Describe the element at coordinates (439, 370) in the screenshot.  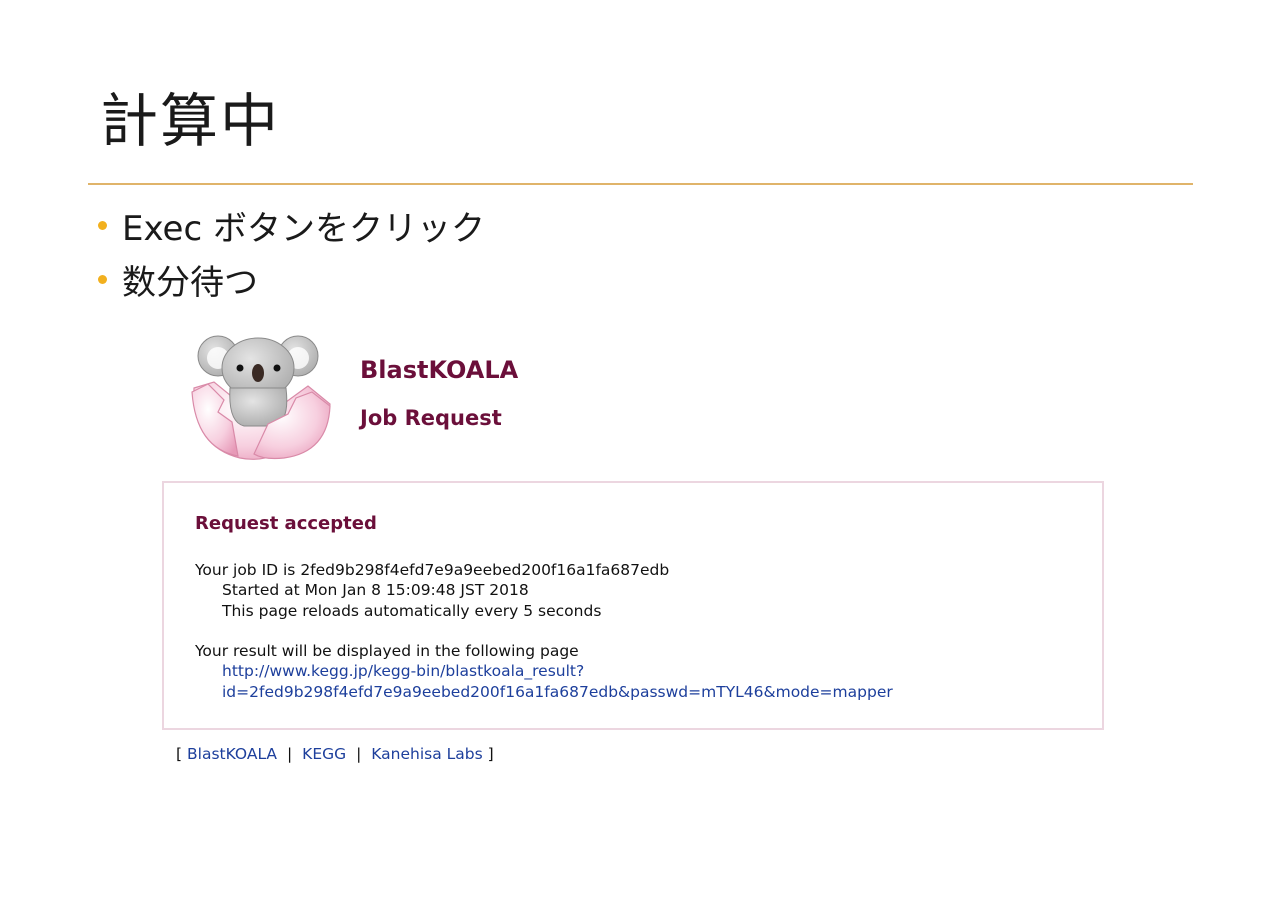
I see `app-title: BlastKOALA` at that location.